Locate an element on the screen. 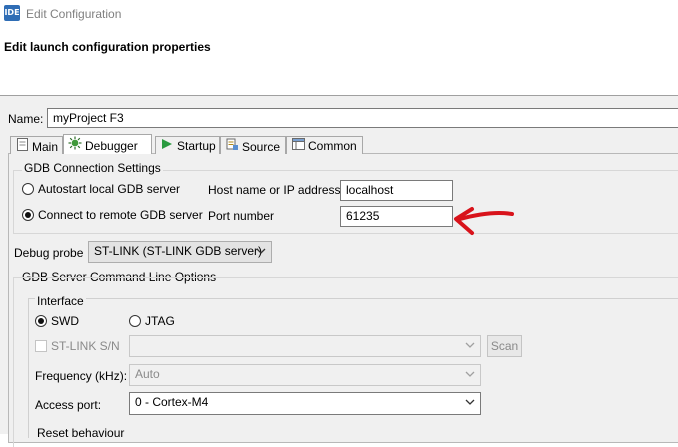  autostart-label: Autostart local GDB server is located at coordinates (109, 189).